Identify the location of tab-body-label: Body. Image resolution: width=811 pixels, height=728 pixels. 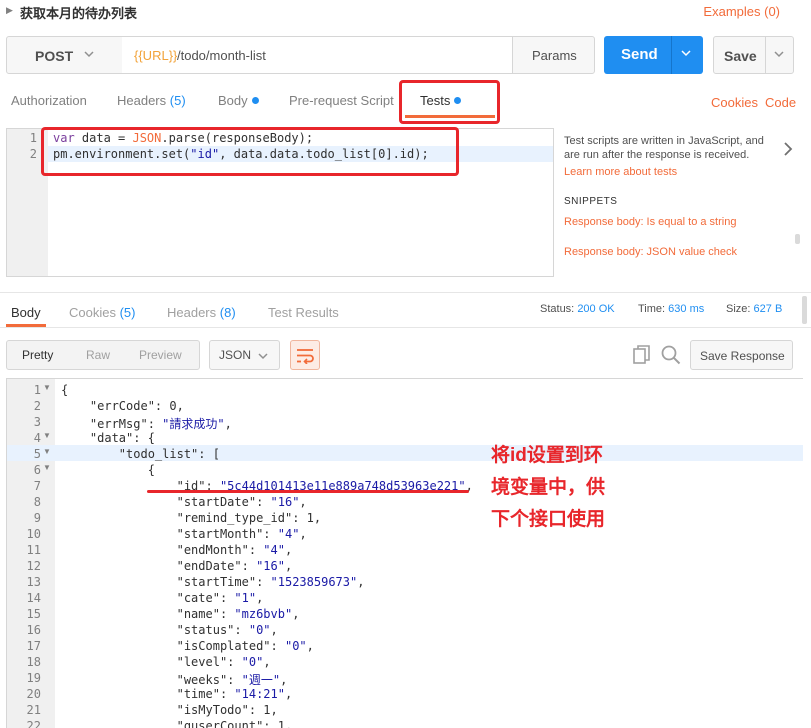
(233, 100).